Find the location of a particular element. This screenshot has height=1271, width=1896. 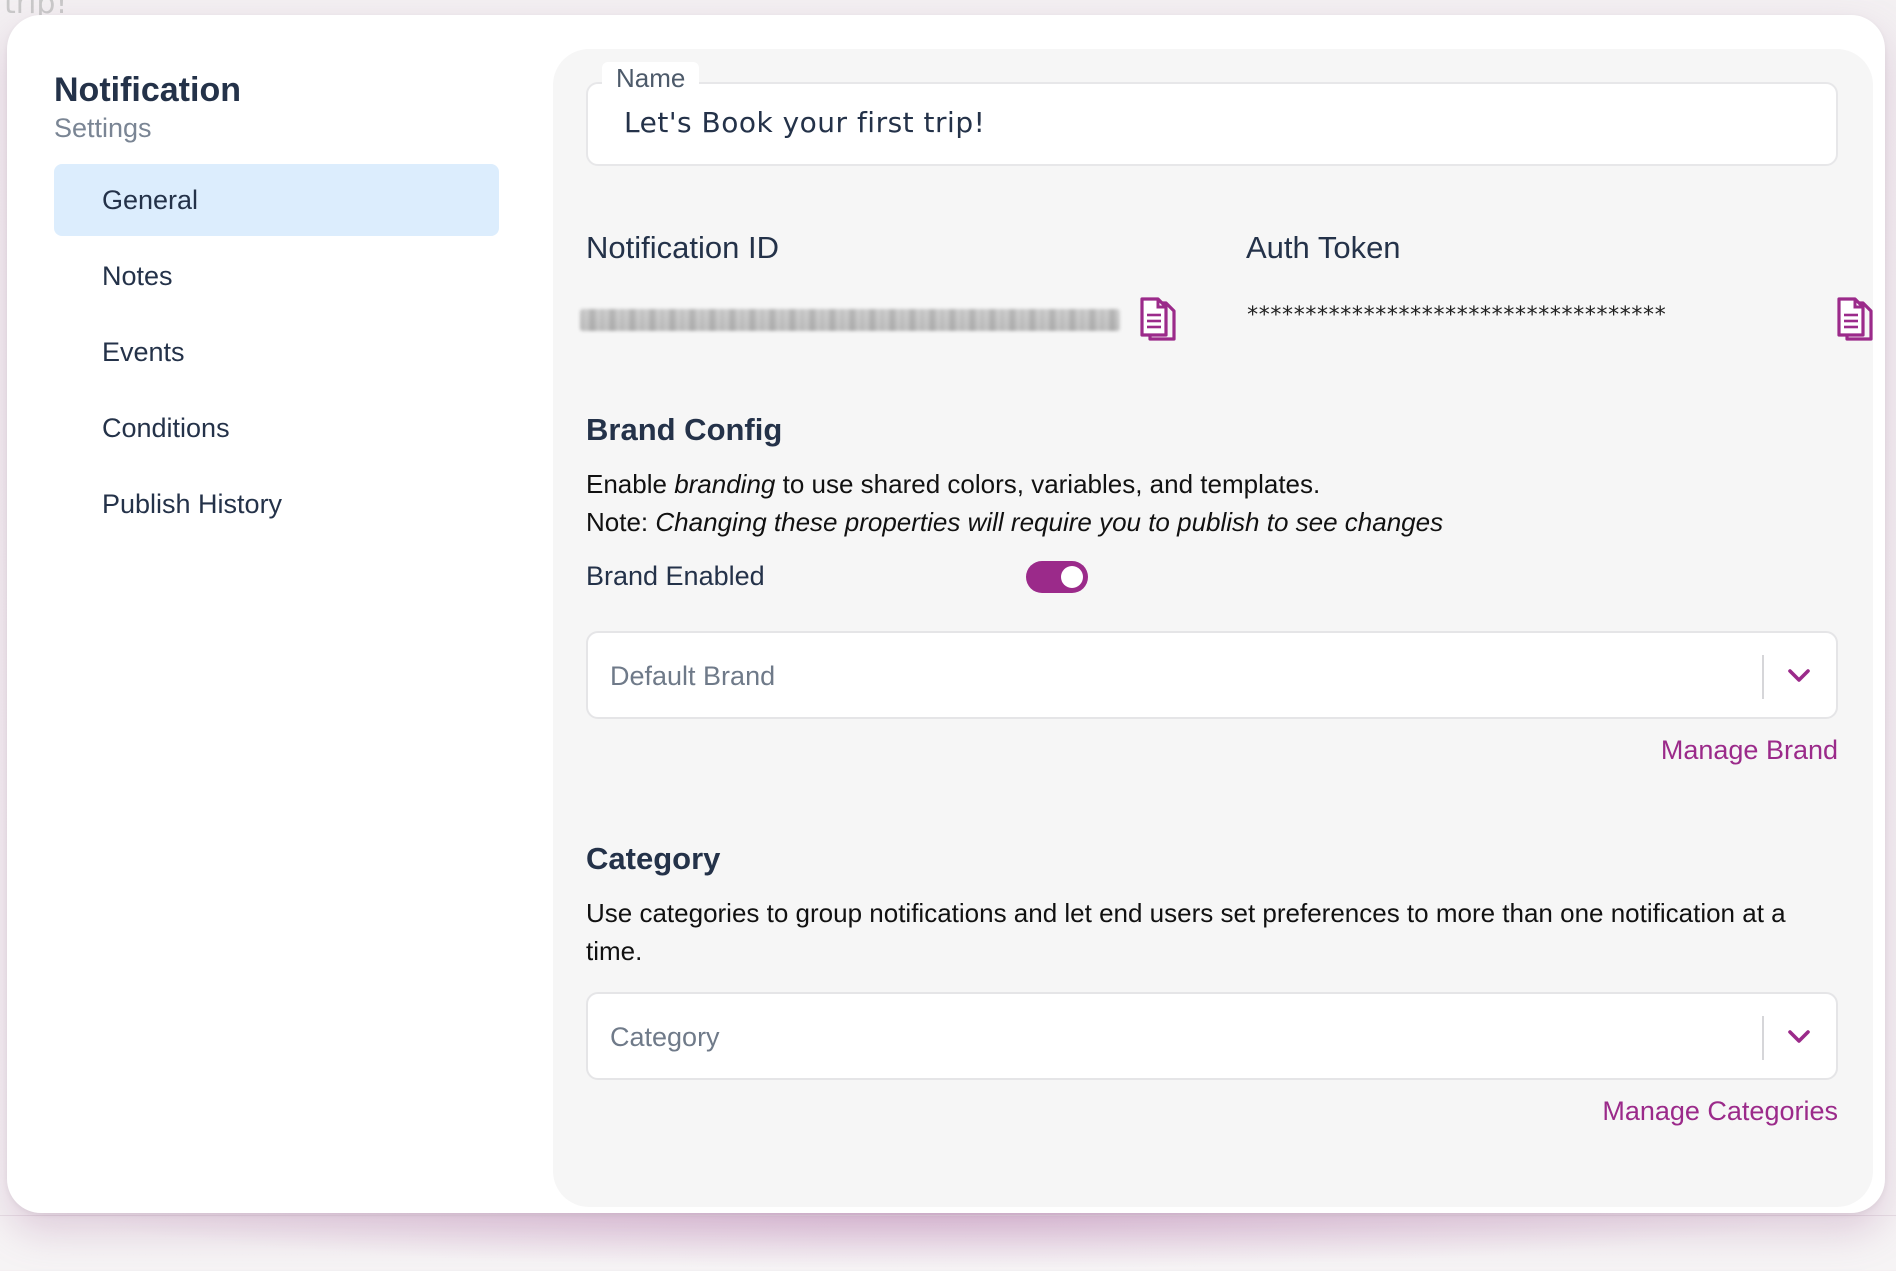

notification-id-row is located at coordinates (883, 320).